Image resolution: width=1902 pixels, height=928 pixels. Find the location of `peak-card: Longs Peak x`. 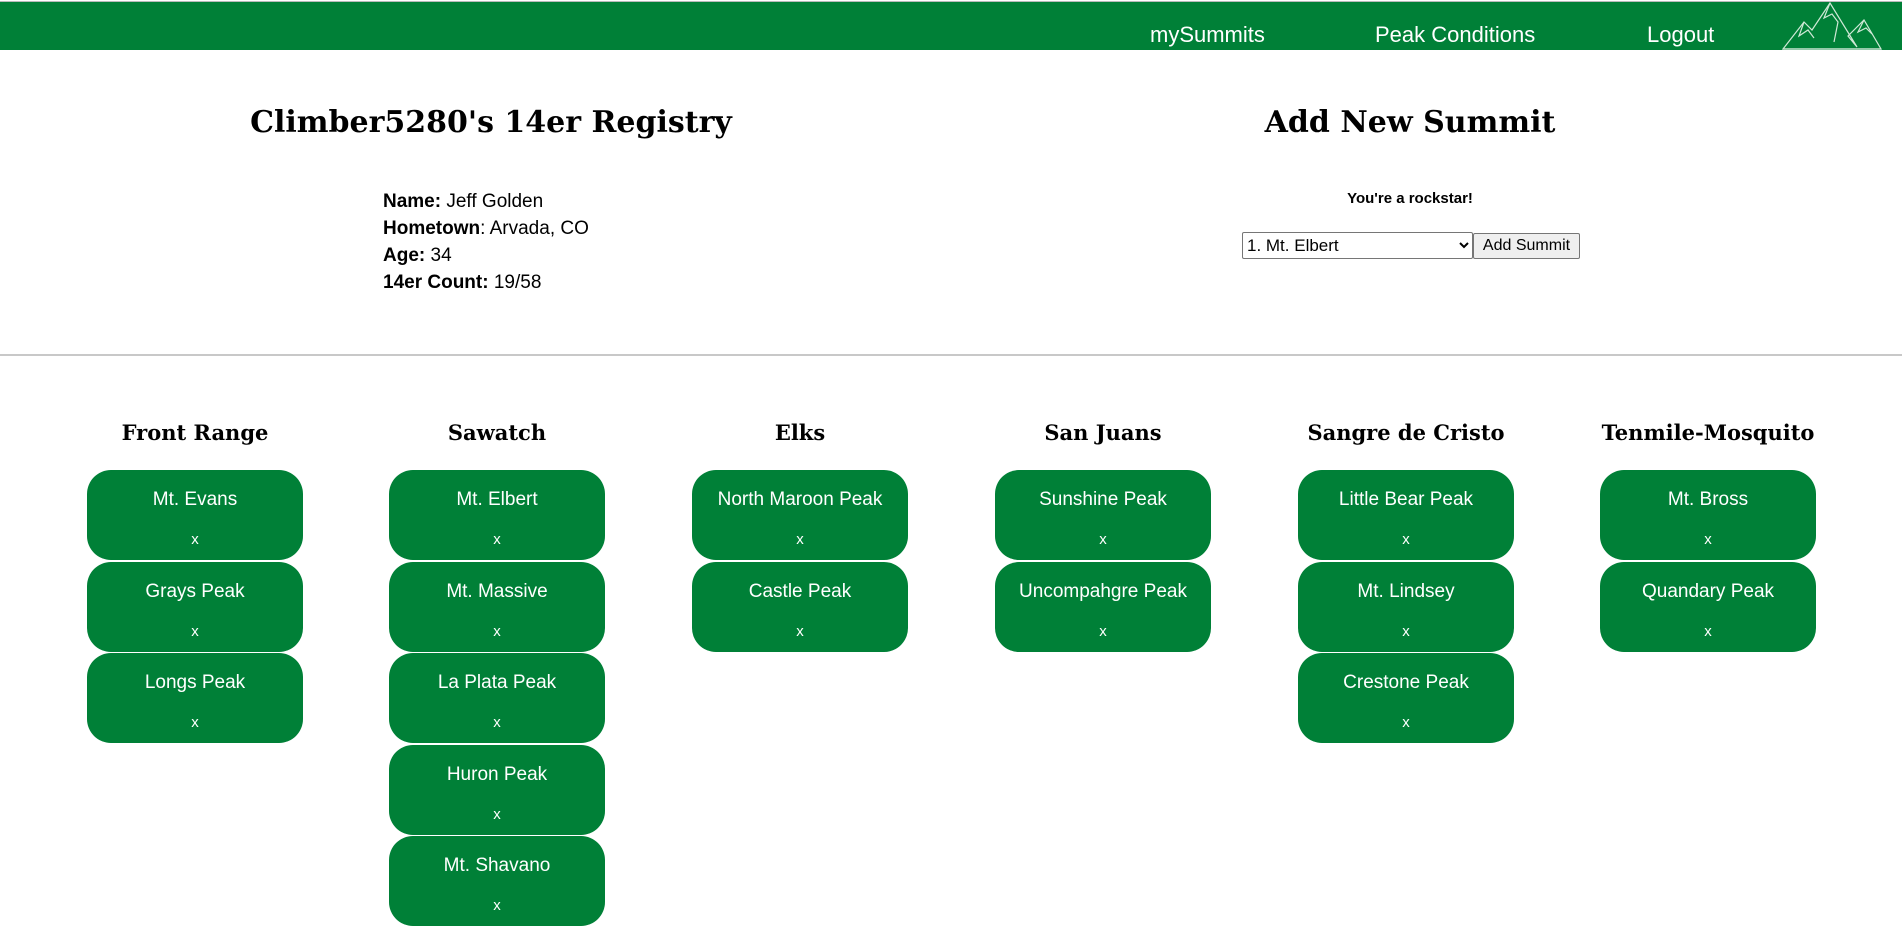

peak-card: Longs Peak x is located at coordinates (195, 698).